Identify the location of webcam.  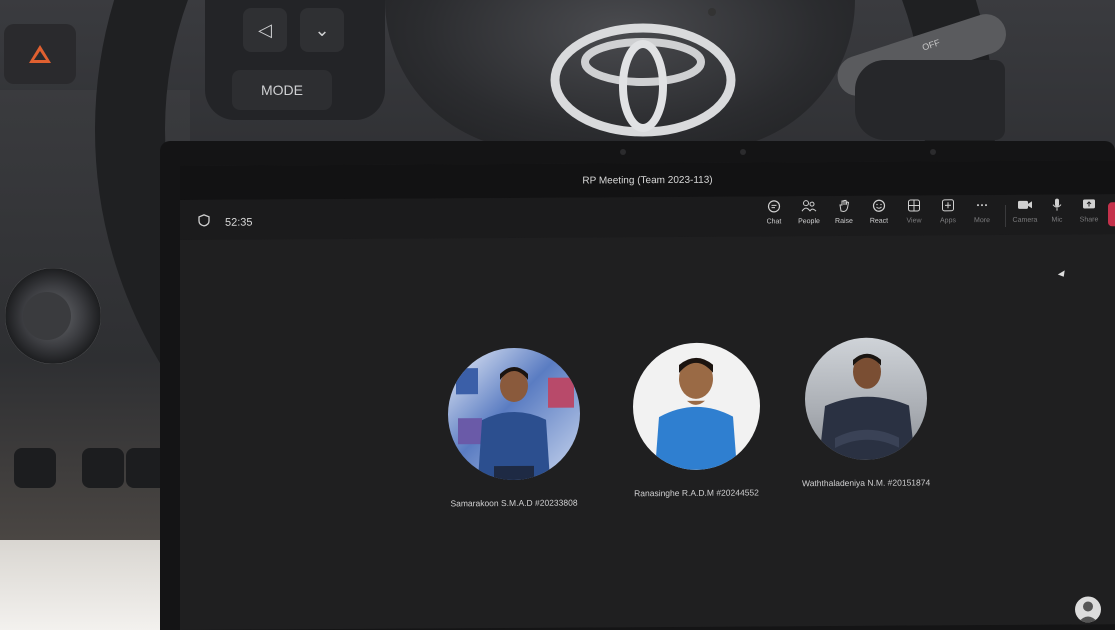
(712, 12).